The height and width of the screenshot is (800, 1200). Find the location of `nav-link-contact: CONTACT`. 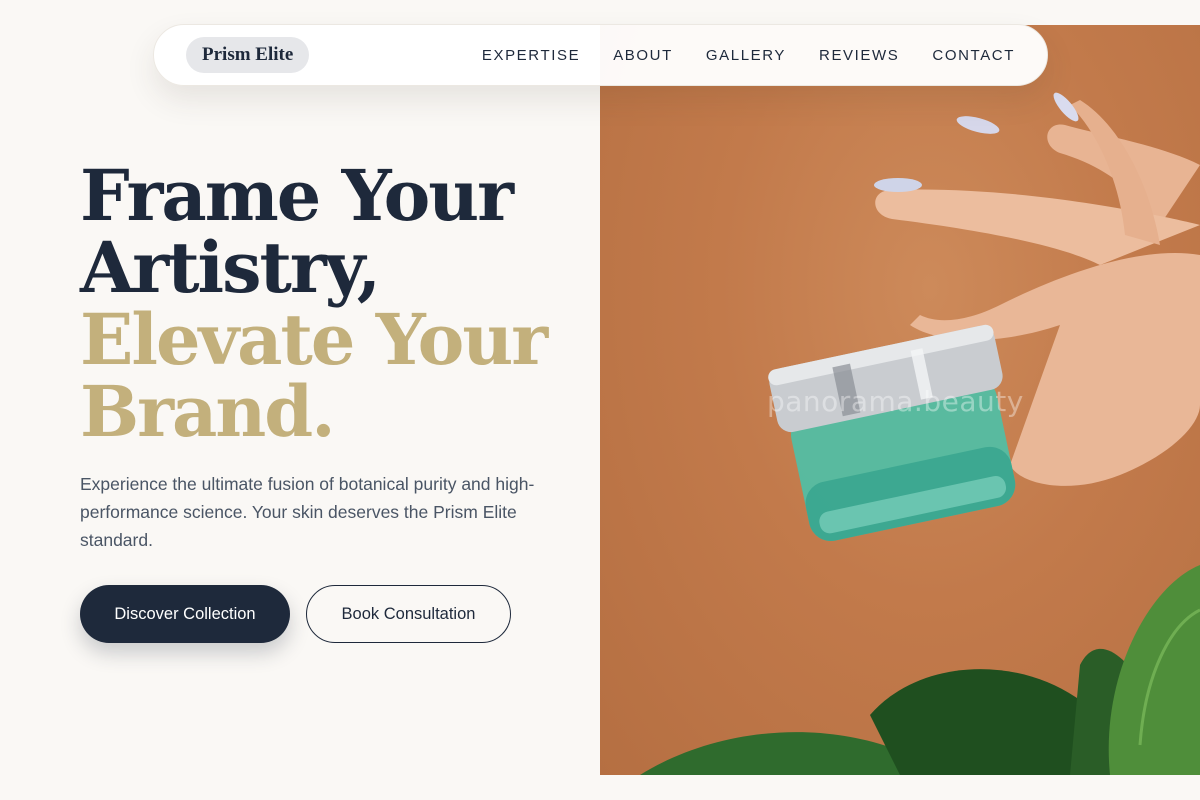

nav-link-contact: CONTACT is located at coordinates (973, 55).